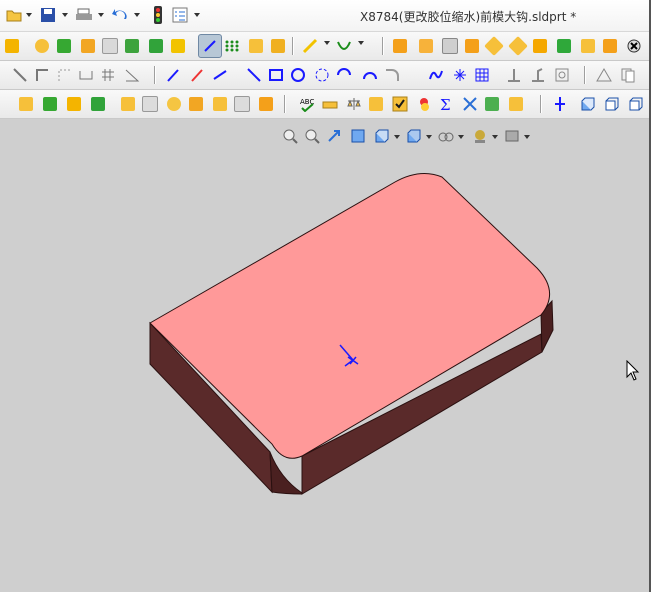  What do you see at coordinates (514, 75) in the screenshot?
I see `trim-icon` at bounding box center [514, 75].